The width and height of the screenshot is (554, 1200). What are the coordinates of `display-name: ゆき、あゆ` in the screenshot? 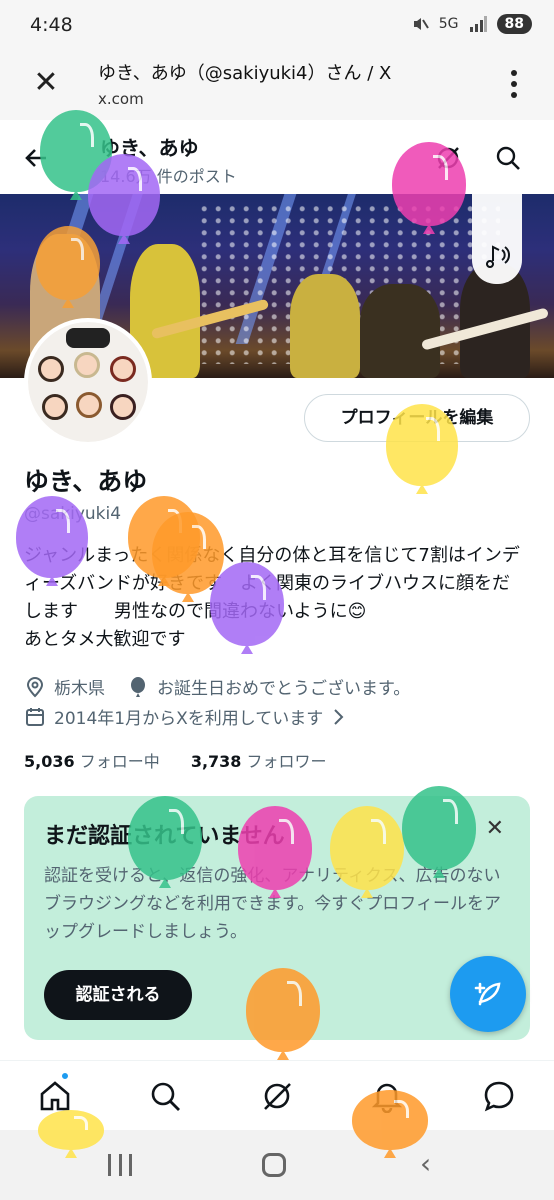 It's located at (86, 481).